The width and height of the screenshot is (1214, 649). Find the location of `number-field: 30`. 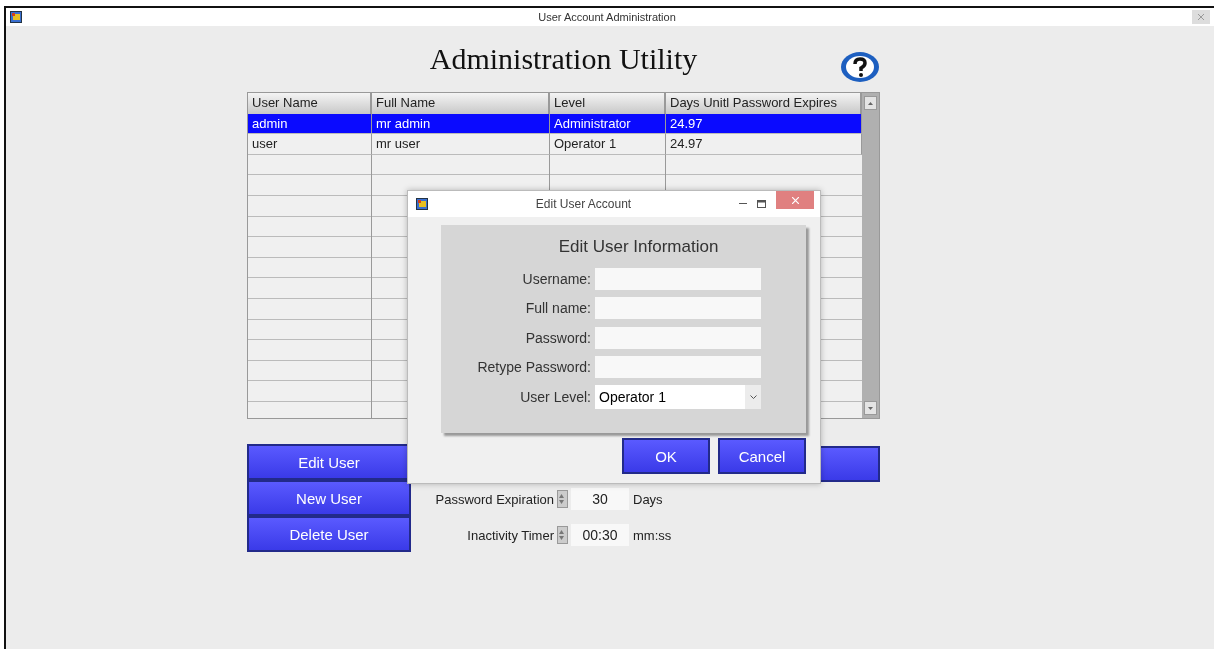

number-field: 30 is located at coordinates (600, 499).